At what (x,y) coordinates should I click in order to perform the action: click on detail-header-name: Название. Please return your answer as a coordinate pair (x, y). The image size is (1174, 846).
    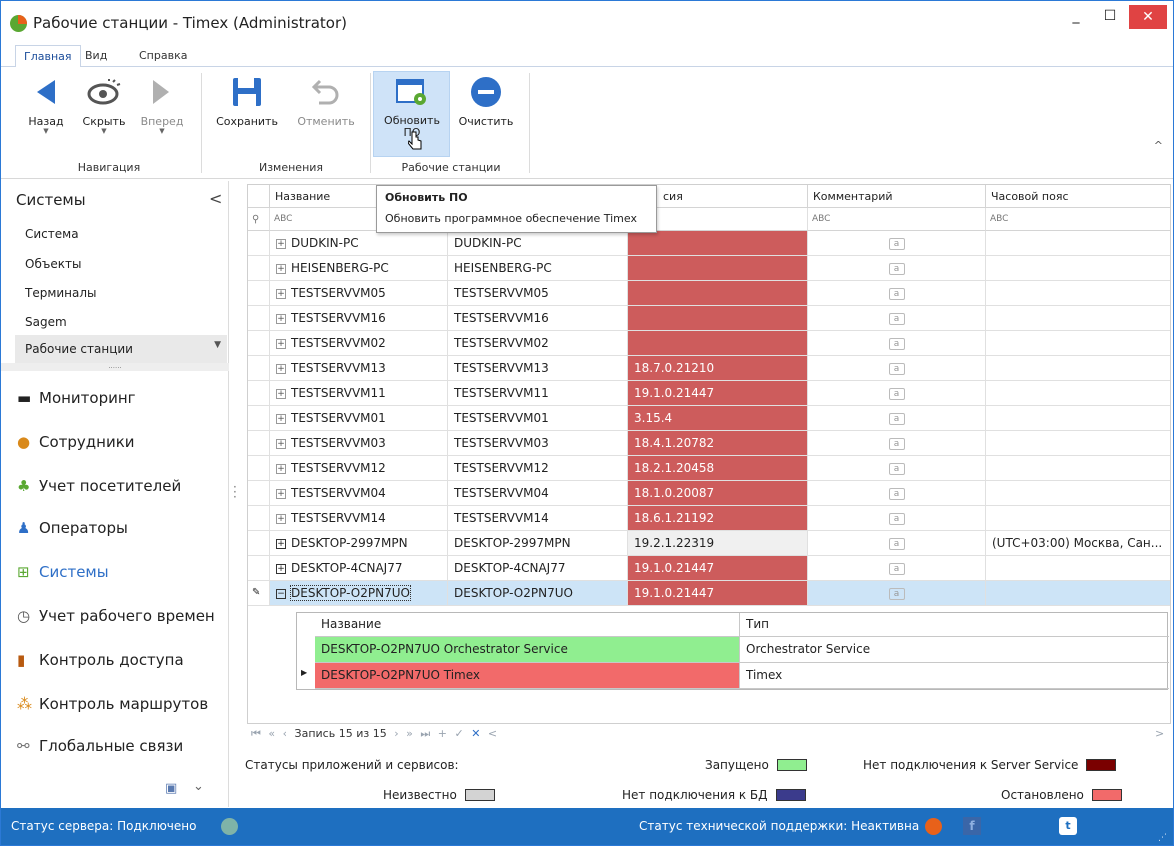
    Looking at the image, I should click on (527, 625).